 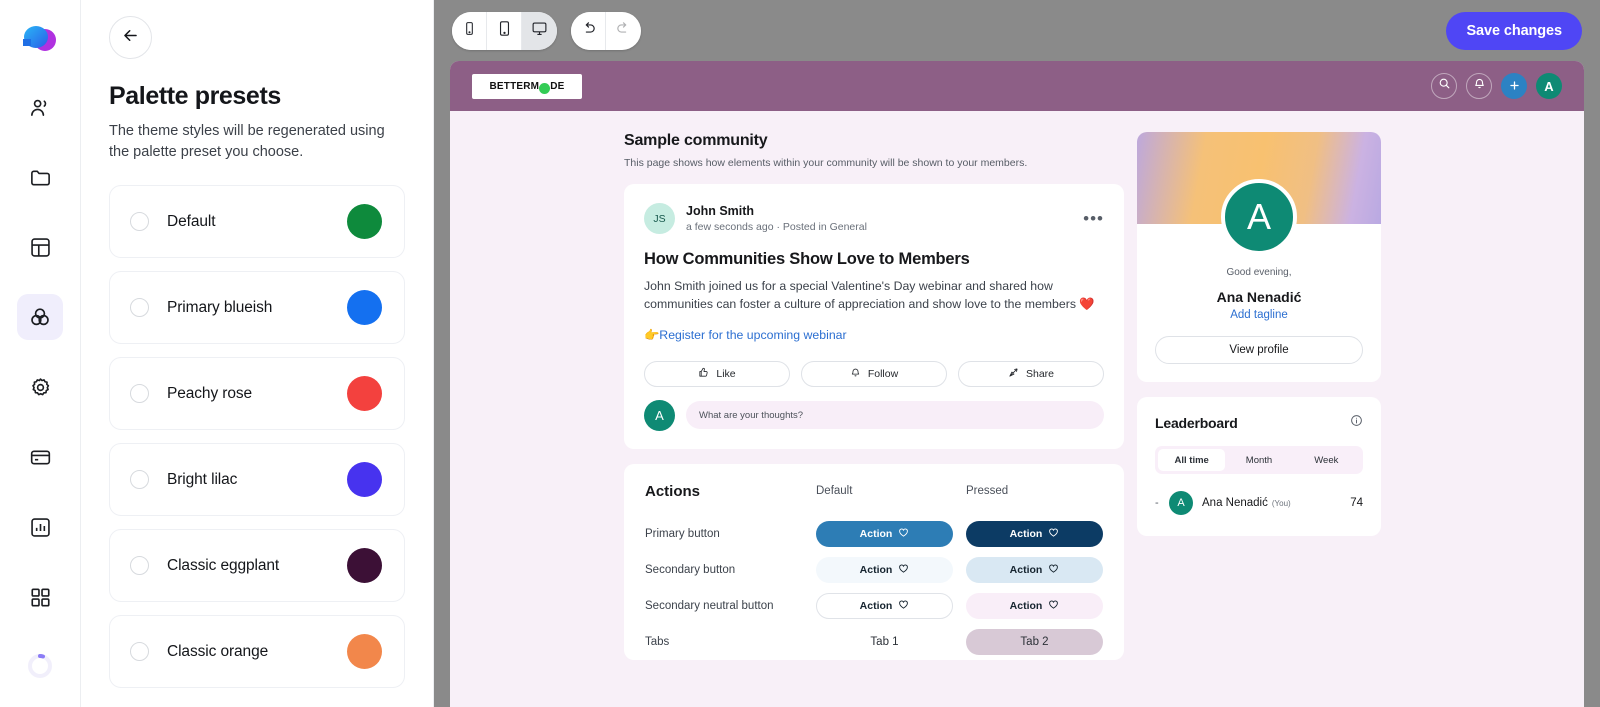 What do you see at coordinates (1281, 503) in the screenshot?
I see `leaderboard-you-badge: (You)` at bounding box center [1281, 503].